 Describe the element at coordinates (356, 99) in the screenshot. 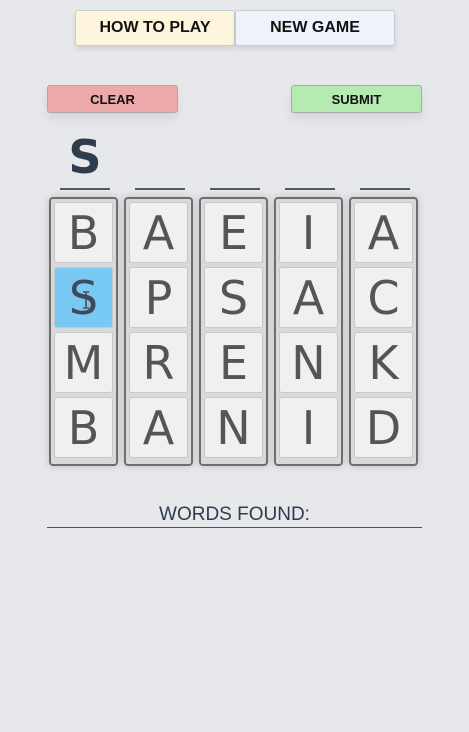

I see `submit-button: SUBMIT` at that location.